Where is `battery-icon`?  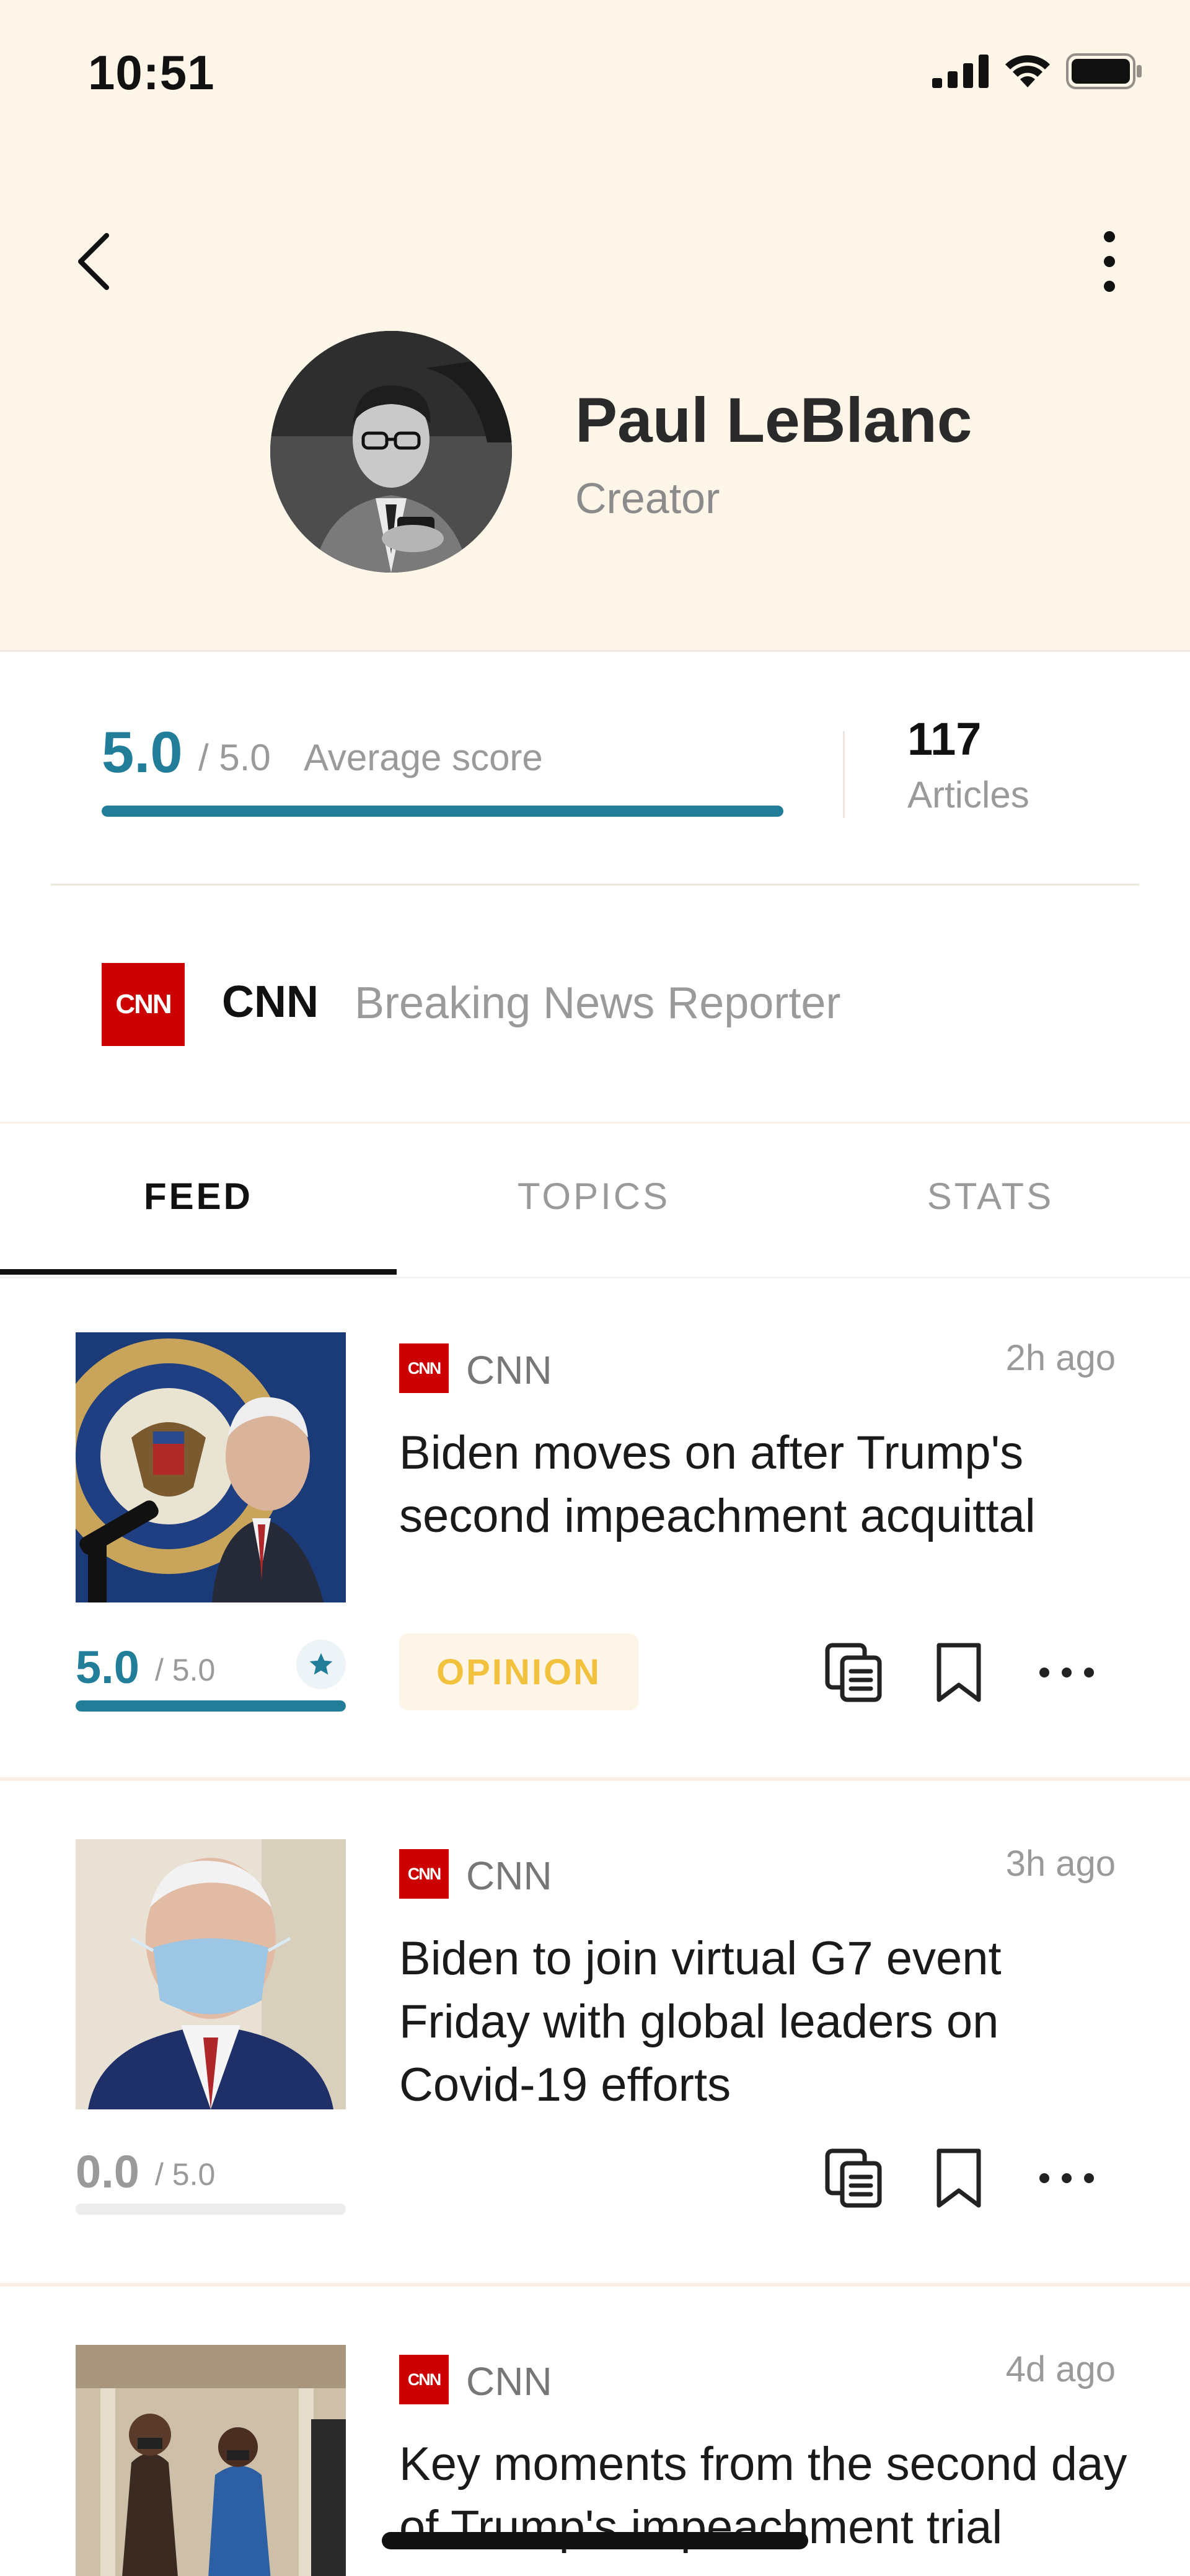
battery-icon is located at coordinates (1104, 71).